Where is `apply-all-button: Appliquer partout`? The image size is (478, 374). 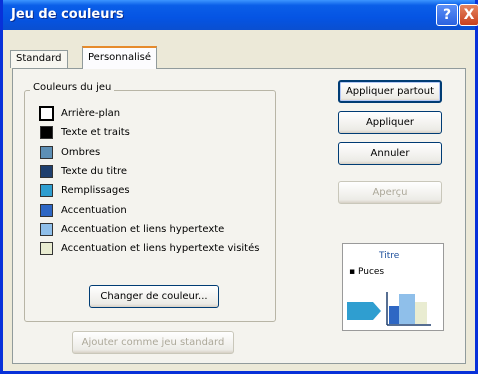 apply-all-button: Appliquer partout is located at coordinates (390, 91).